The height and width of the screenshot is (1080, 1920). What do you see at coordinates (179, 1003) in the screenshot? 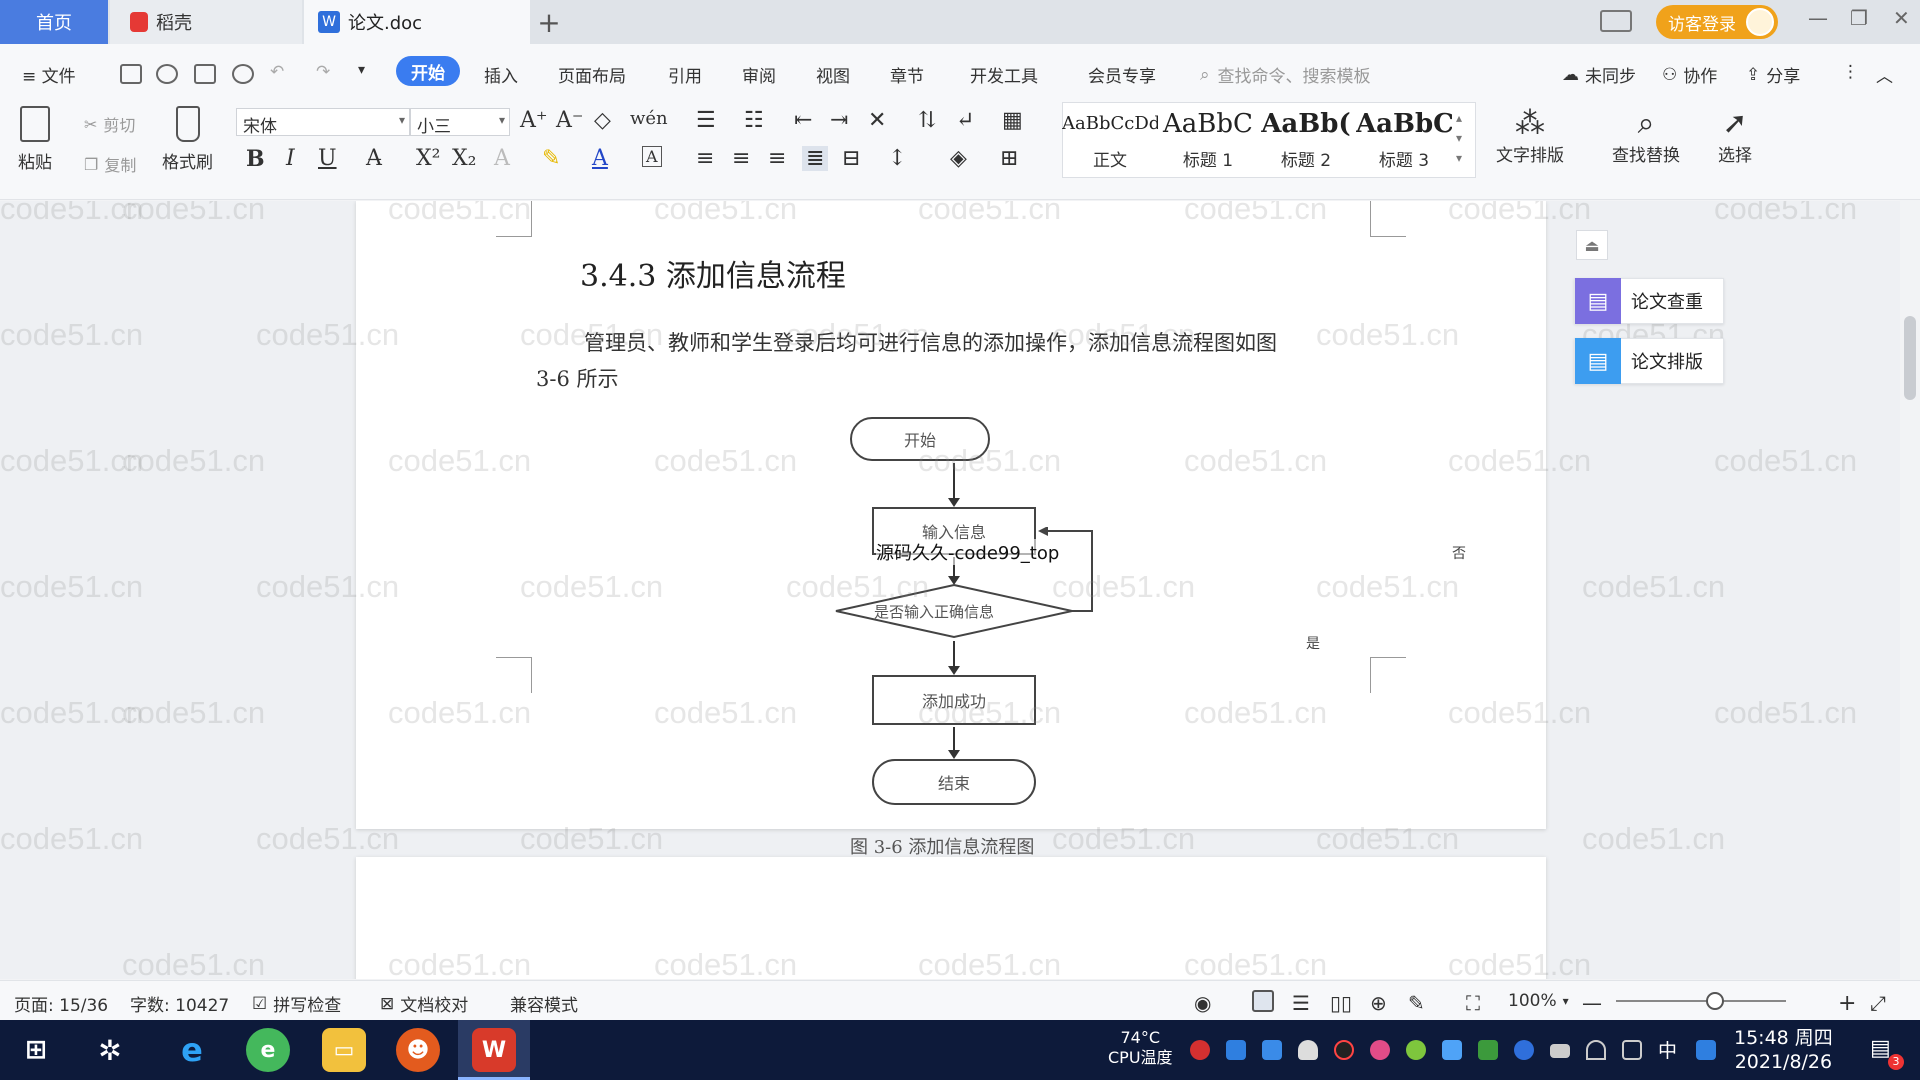
I see `word-count: 字数: 10427` at bounding box center [179, 1003].